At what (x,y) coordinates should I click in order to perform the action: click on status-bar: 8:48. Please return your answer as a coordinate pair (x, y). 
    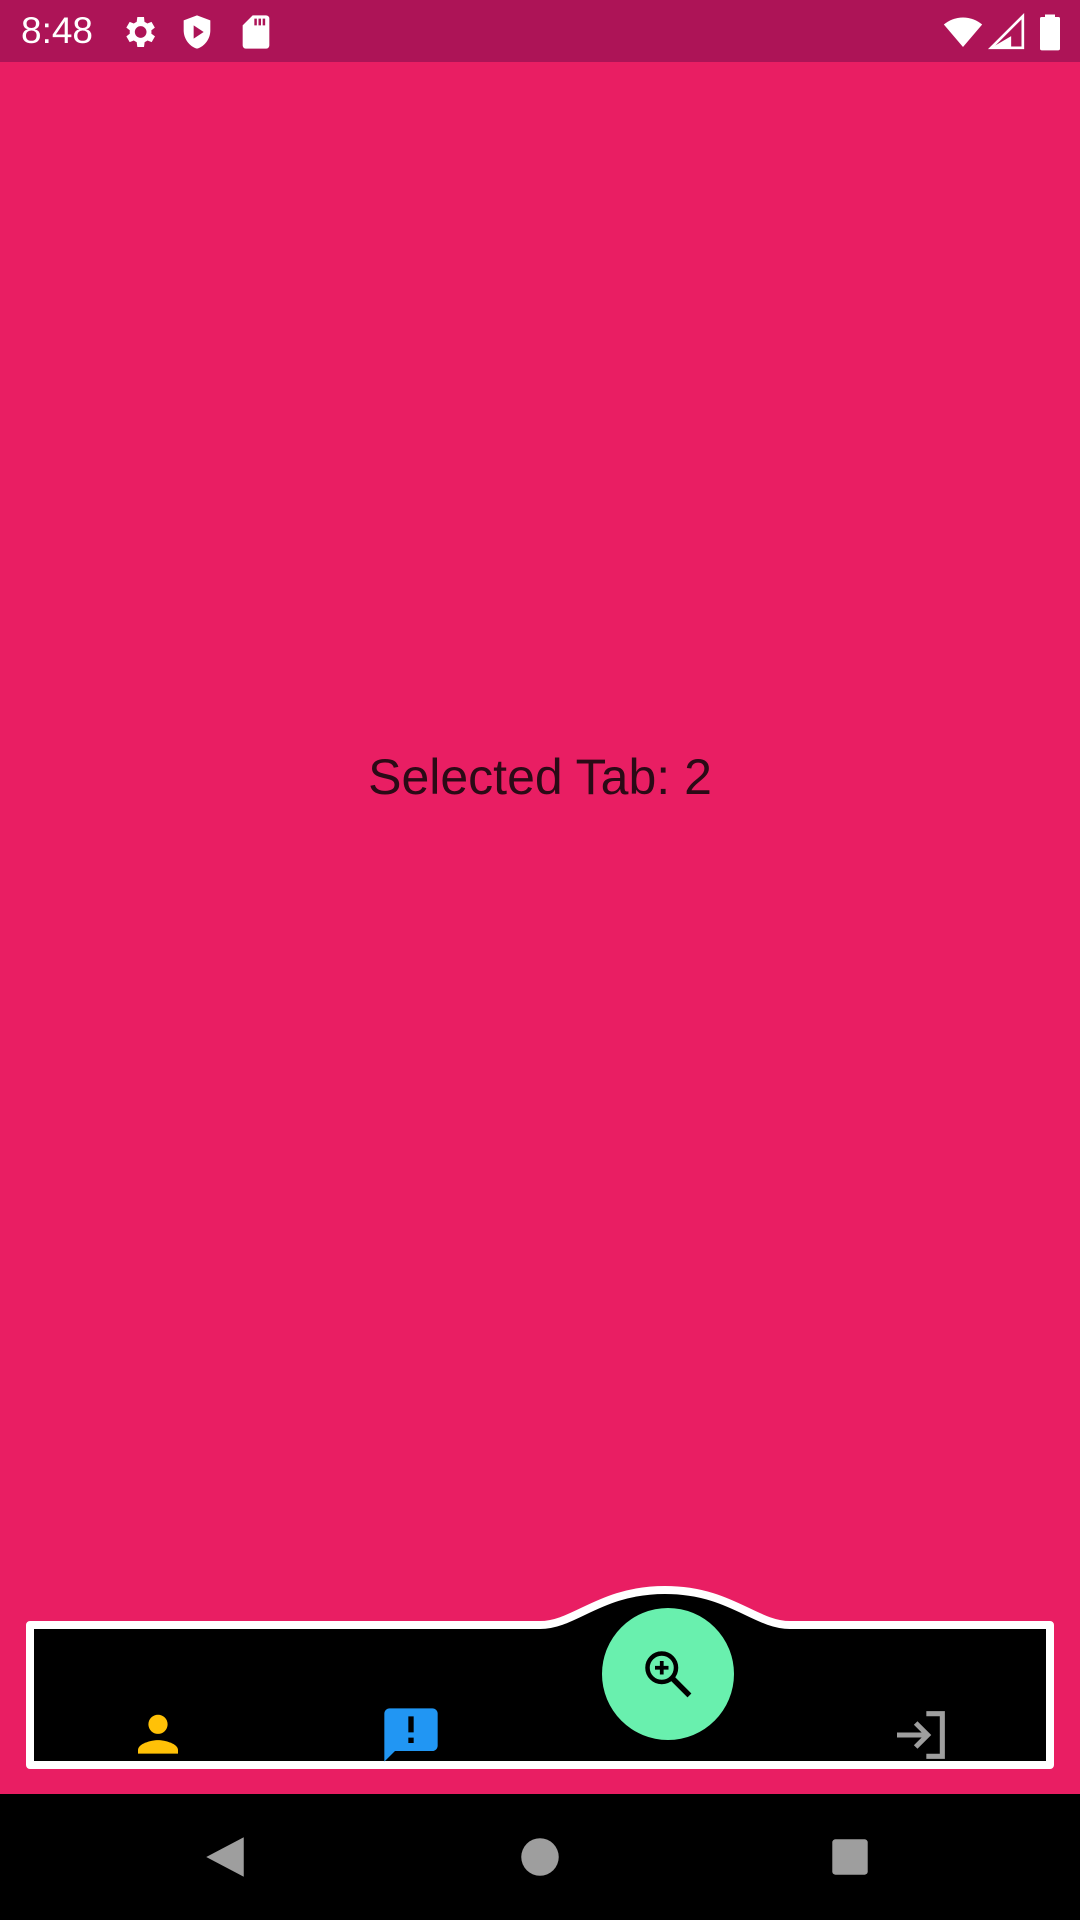
    Looking at the image, I should click on (540, 31).